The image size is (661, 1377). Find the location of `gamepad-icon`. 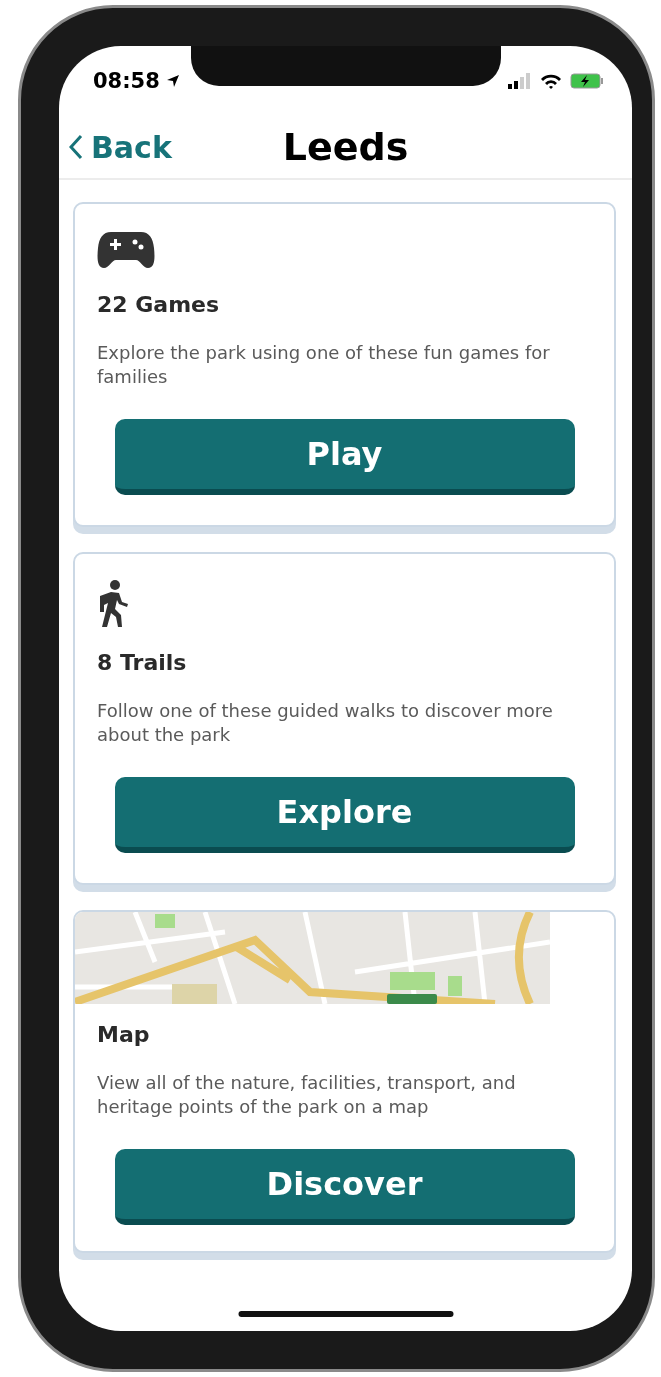

gamepad-icon is located at coordinates (126, 250).